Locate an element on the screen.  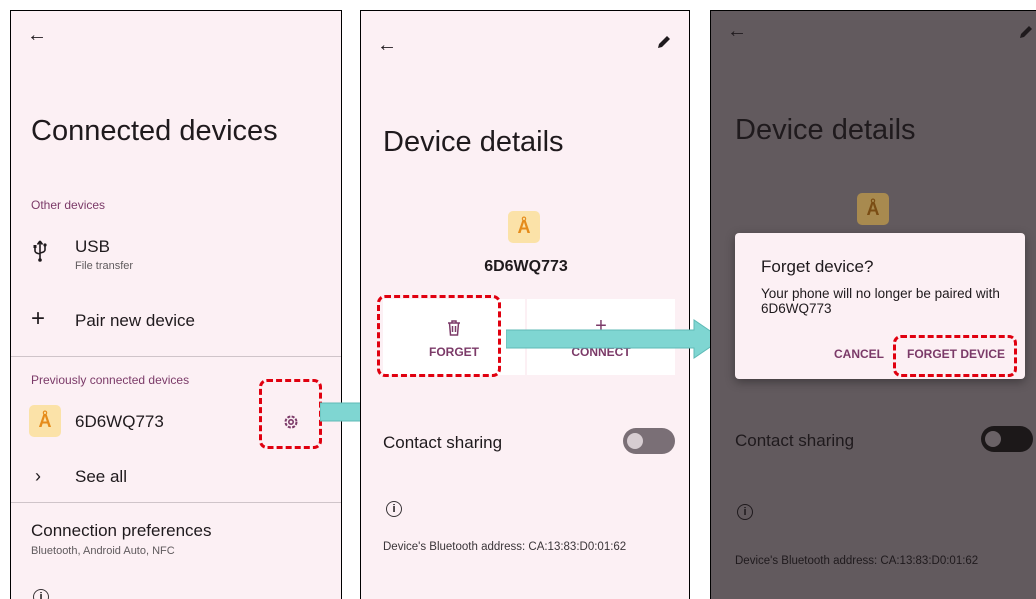
dialog-title: Forget device? is located at coordinates (817, 266).